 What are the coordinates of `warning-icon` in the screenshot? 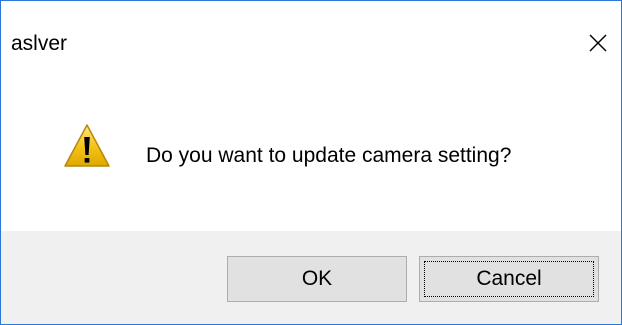 It's located at (87, 145).